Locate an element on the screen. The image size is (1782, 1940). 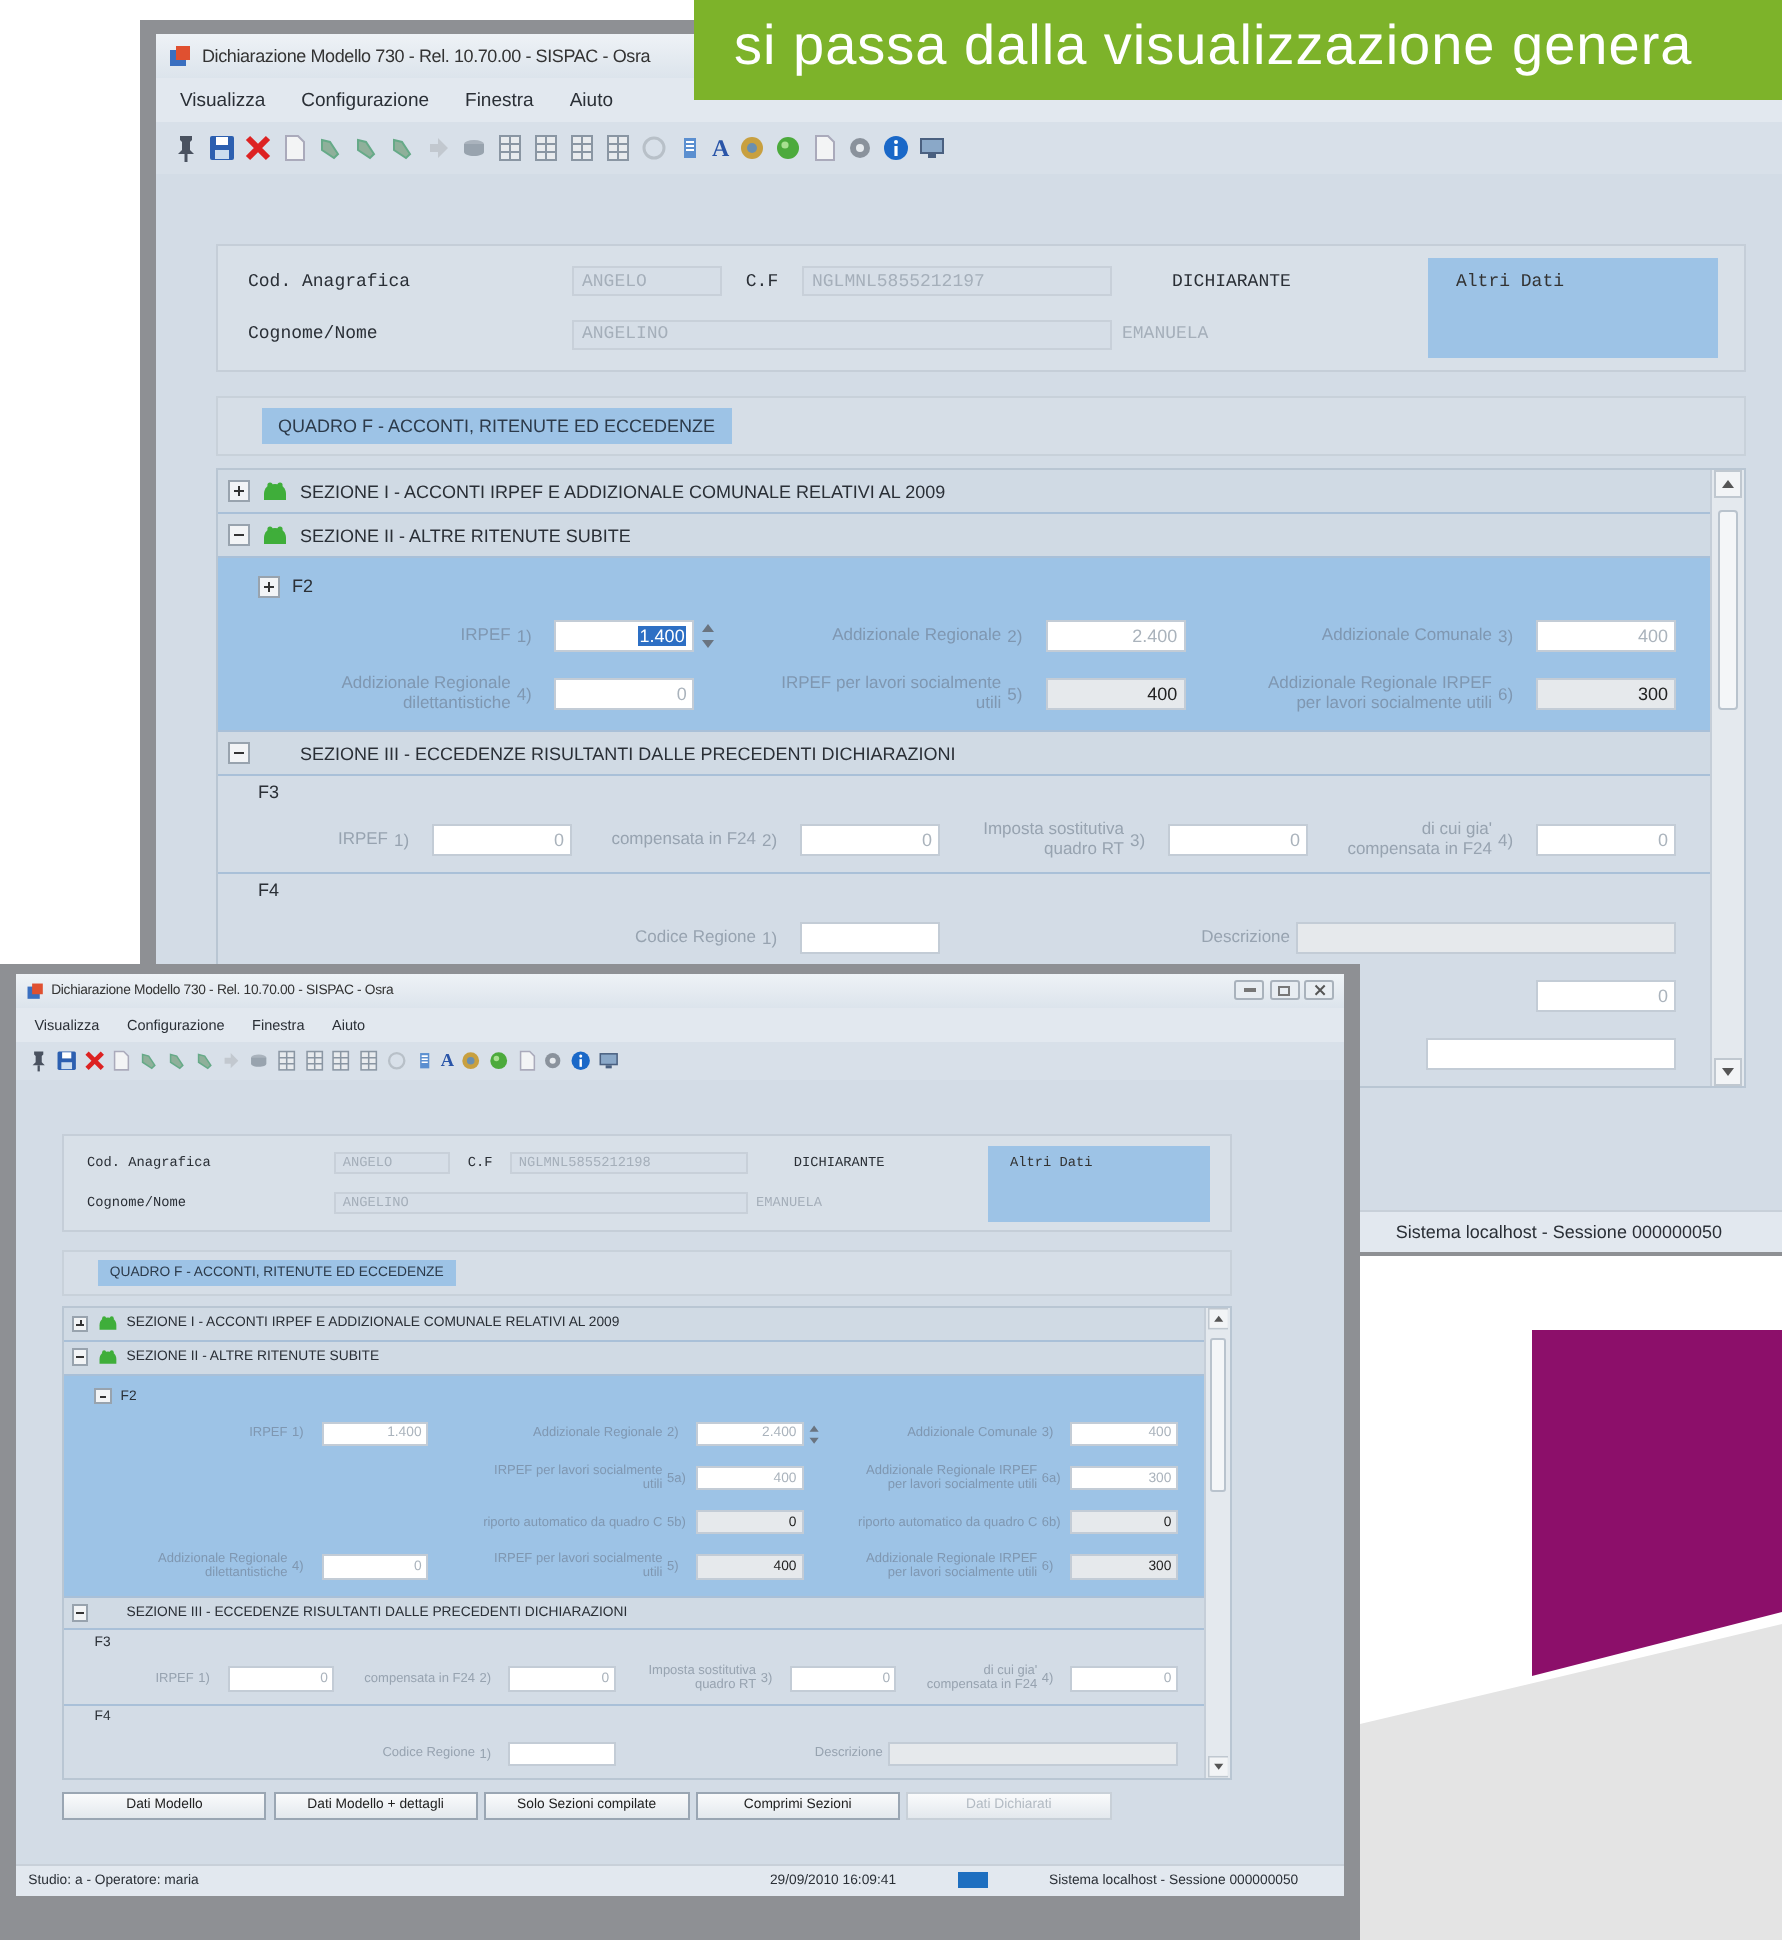
field-number: 4) is located at coordinates (1507, 839).